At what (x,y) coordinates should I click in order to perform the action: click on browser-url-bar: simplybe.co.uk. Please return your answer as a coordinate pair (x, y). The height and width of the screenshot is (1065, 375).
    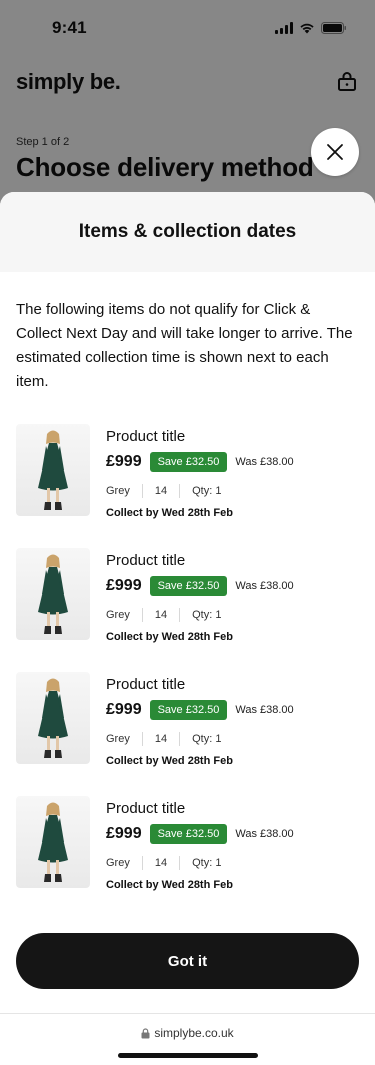
    Looking at the image, I should click on (187, 1039).